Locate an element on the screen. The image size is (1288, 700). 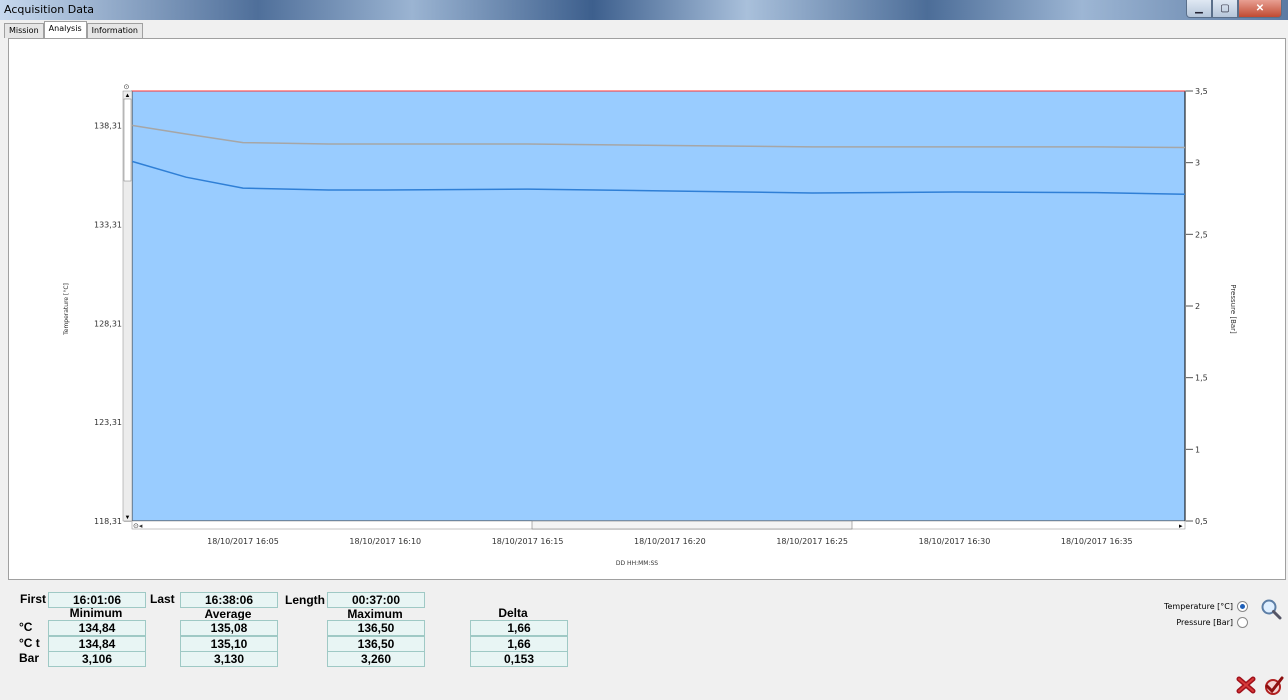
pressure-option-label: Pressure [Bar] is located at coordinates (1204, 622).